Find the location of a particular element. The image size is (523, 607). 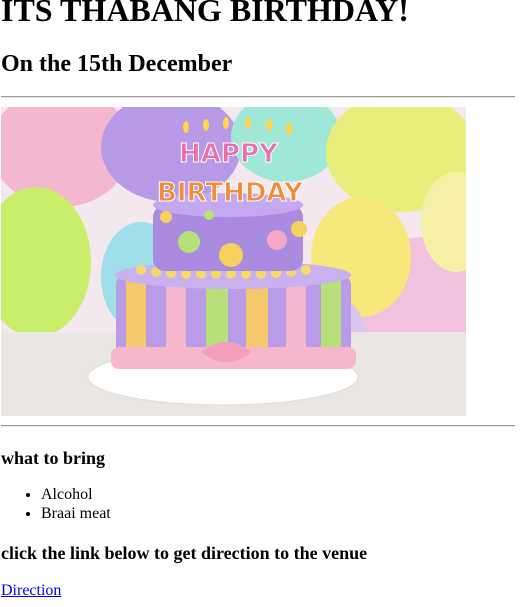

direction-link: Direction is located at coordinates (31, 590).